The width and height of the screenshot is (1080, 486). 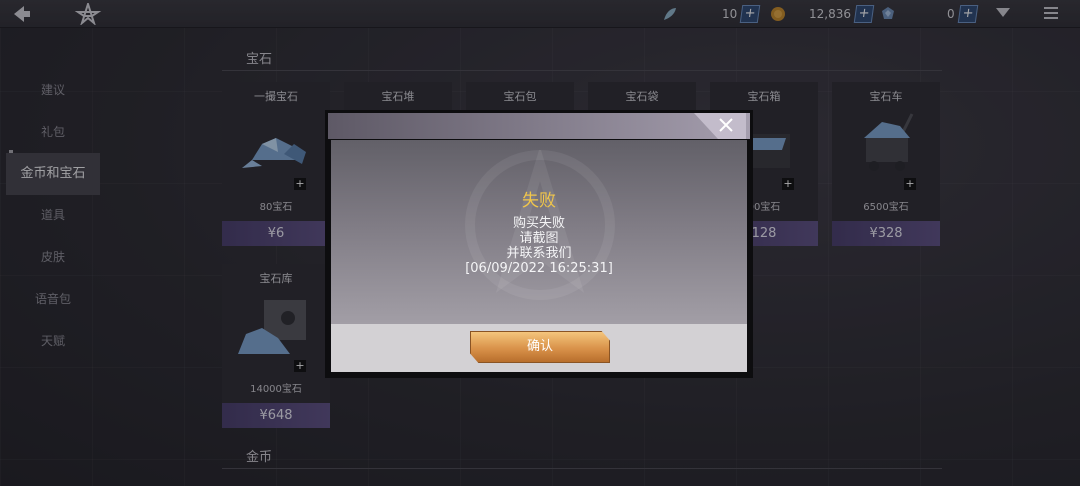 What do you see at coordinates (539, 238) in the screenshot?
I see `dialog-message-line2: 请截图` at bounding box center [539, 238].